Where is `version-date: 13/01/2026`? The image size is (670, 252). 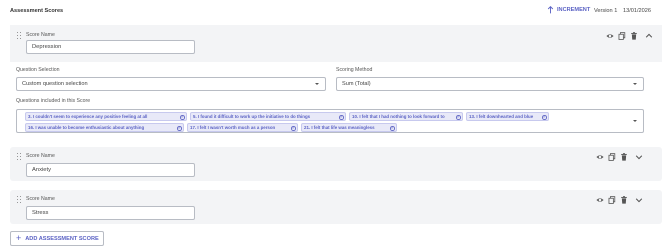 version-date: 13/01/2026 is located at coordinates (637, 11).